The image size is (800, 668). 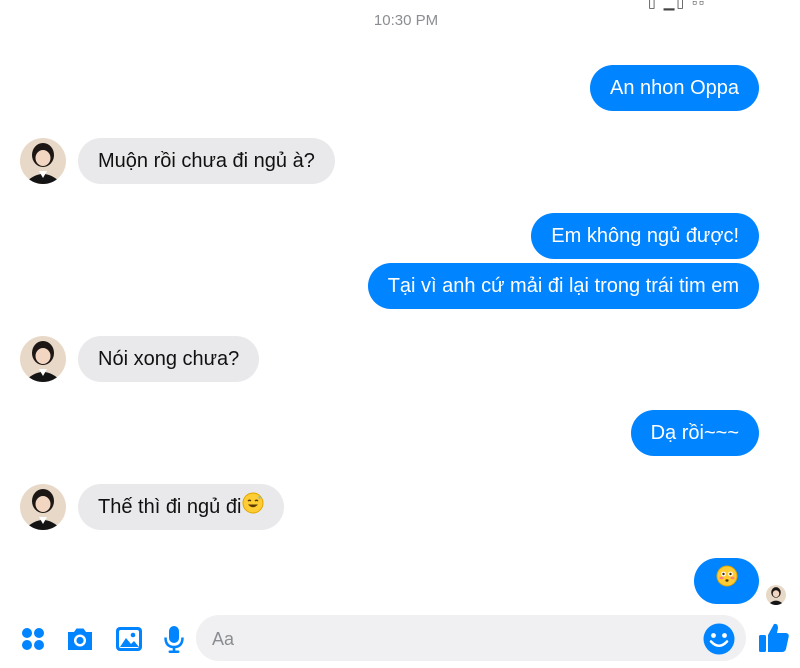 I want to click on outgoing-emoji-message, so click(x=726, y=581).